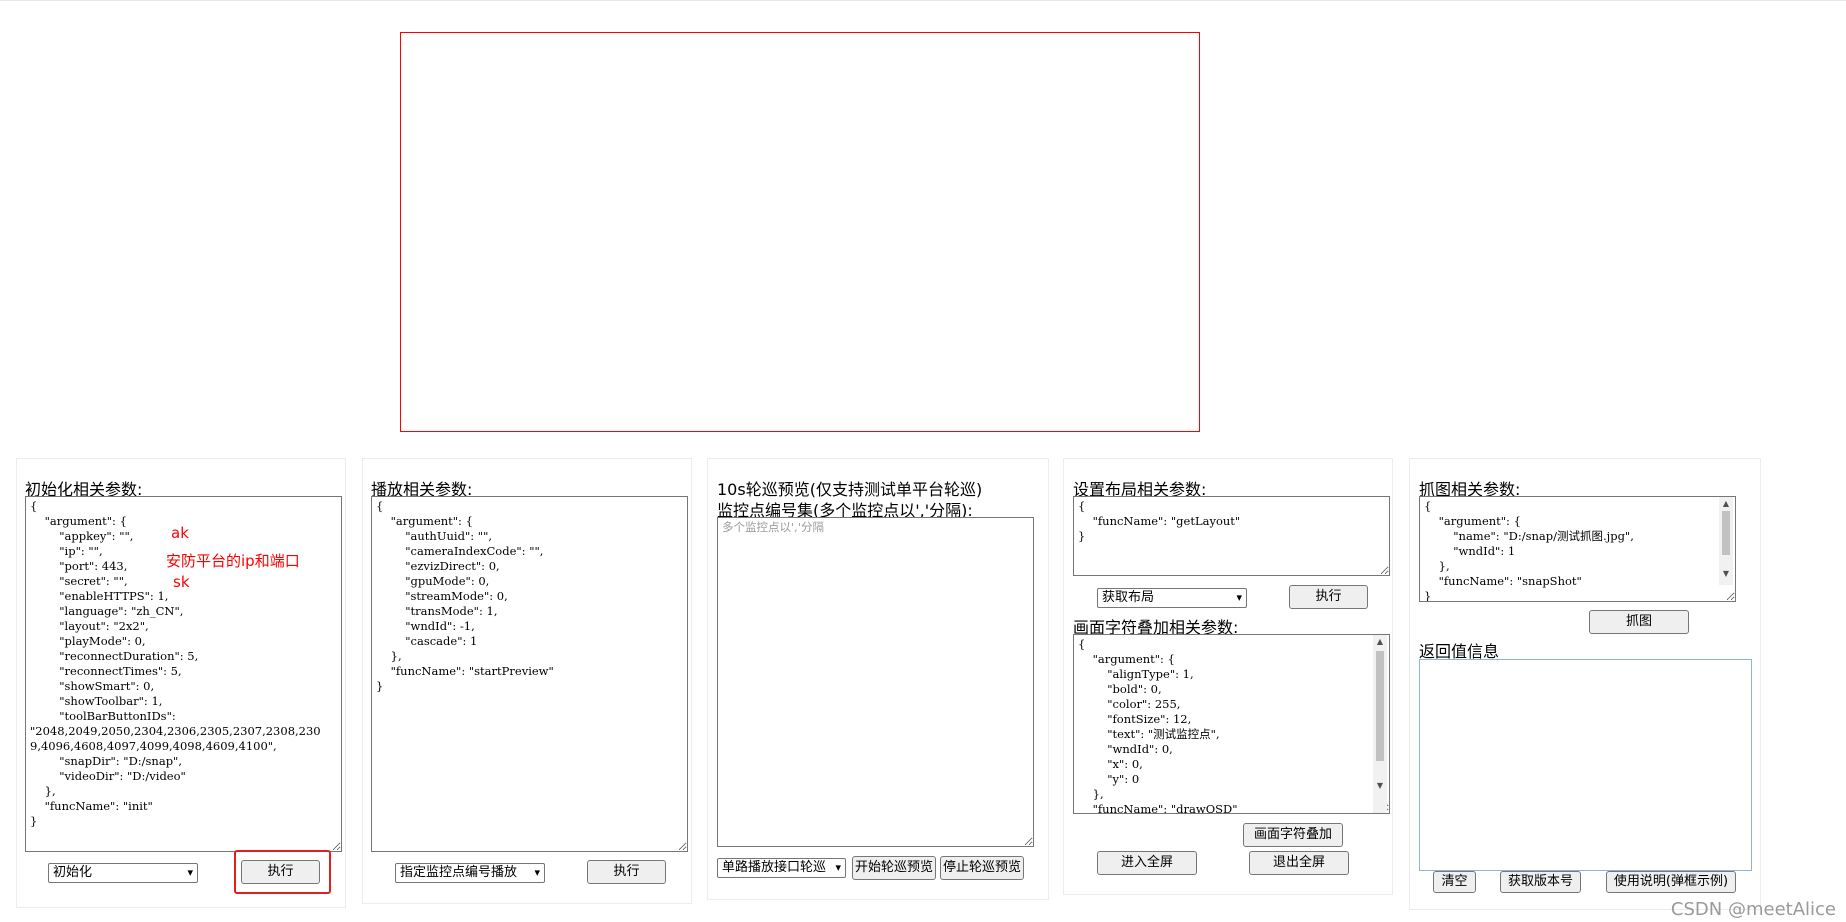  What do you see at coordinates (774, 867) in the screenshot?
I see `patrol-select-value: 单路播放接口轮巡` at bounding box center [774, 867].